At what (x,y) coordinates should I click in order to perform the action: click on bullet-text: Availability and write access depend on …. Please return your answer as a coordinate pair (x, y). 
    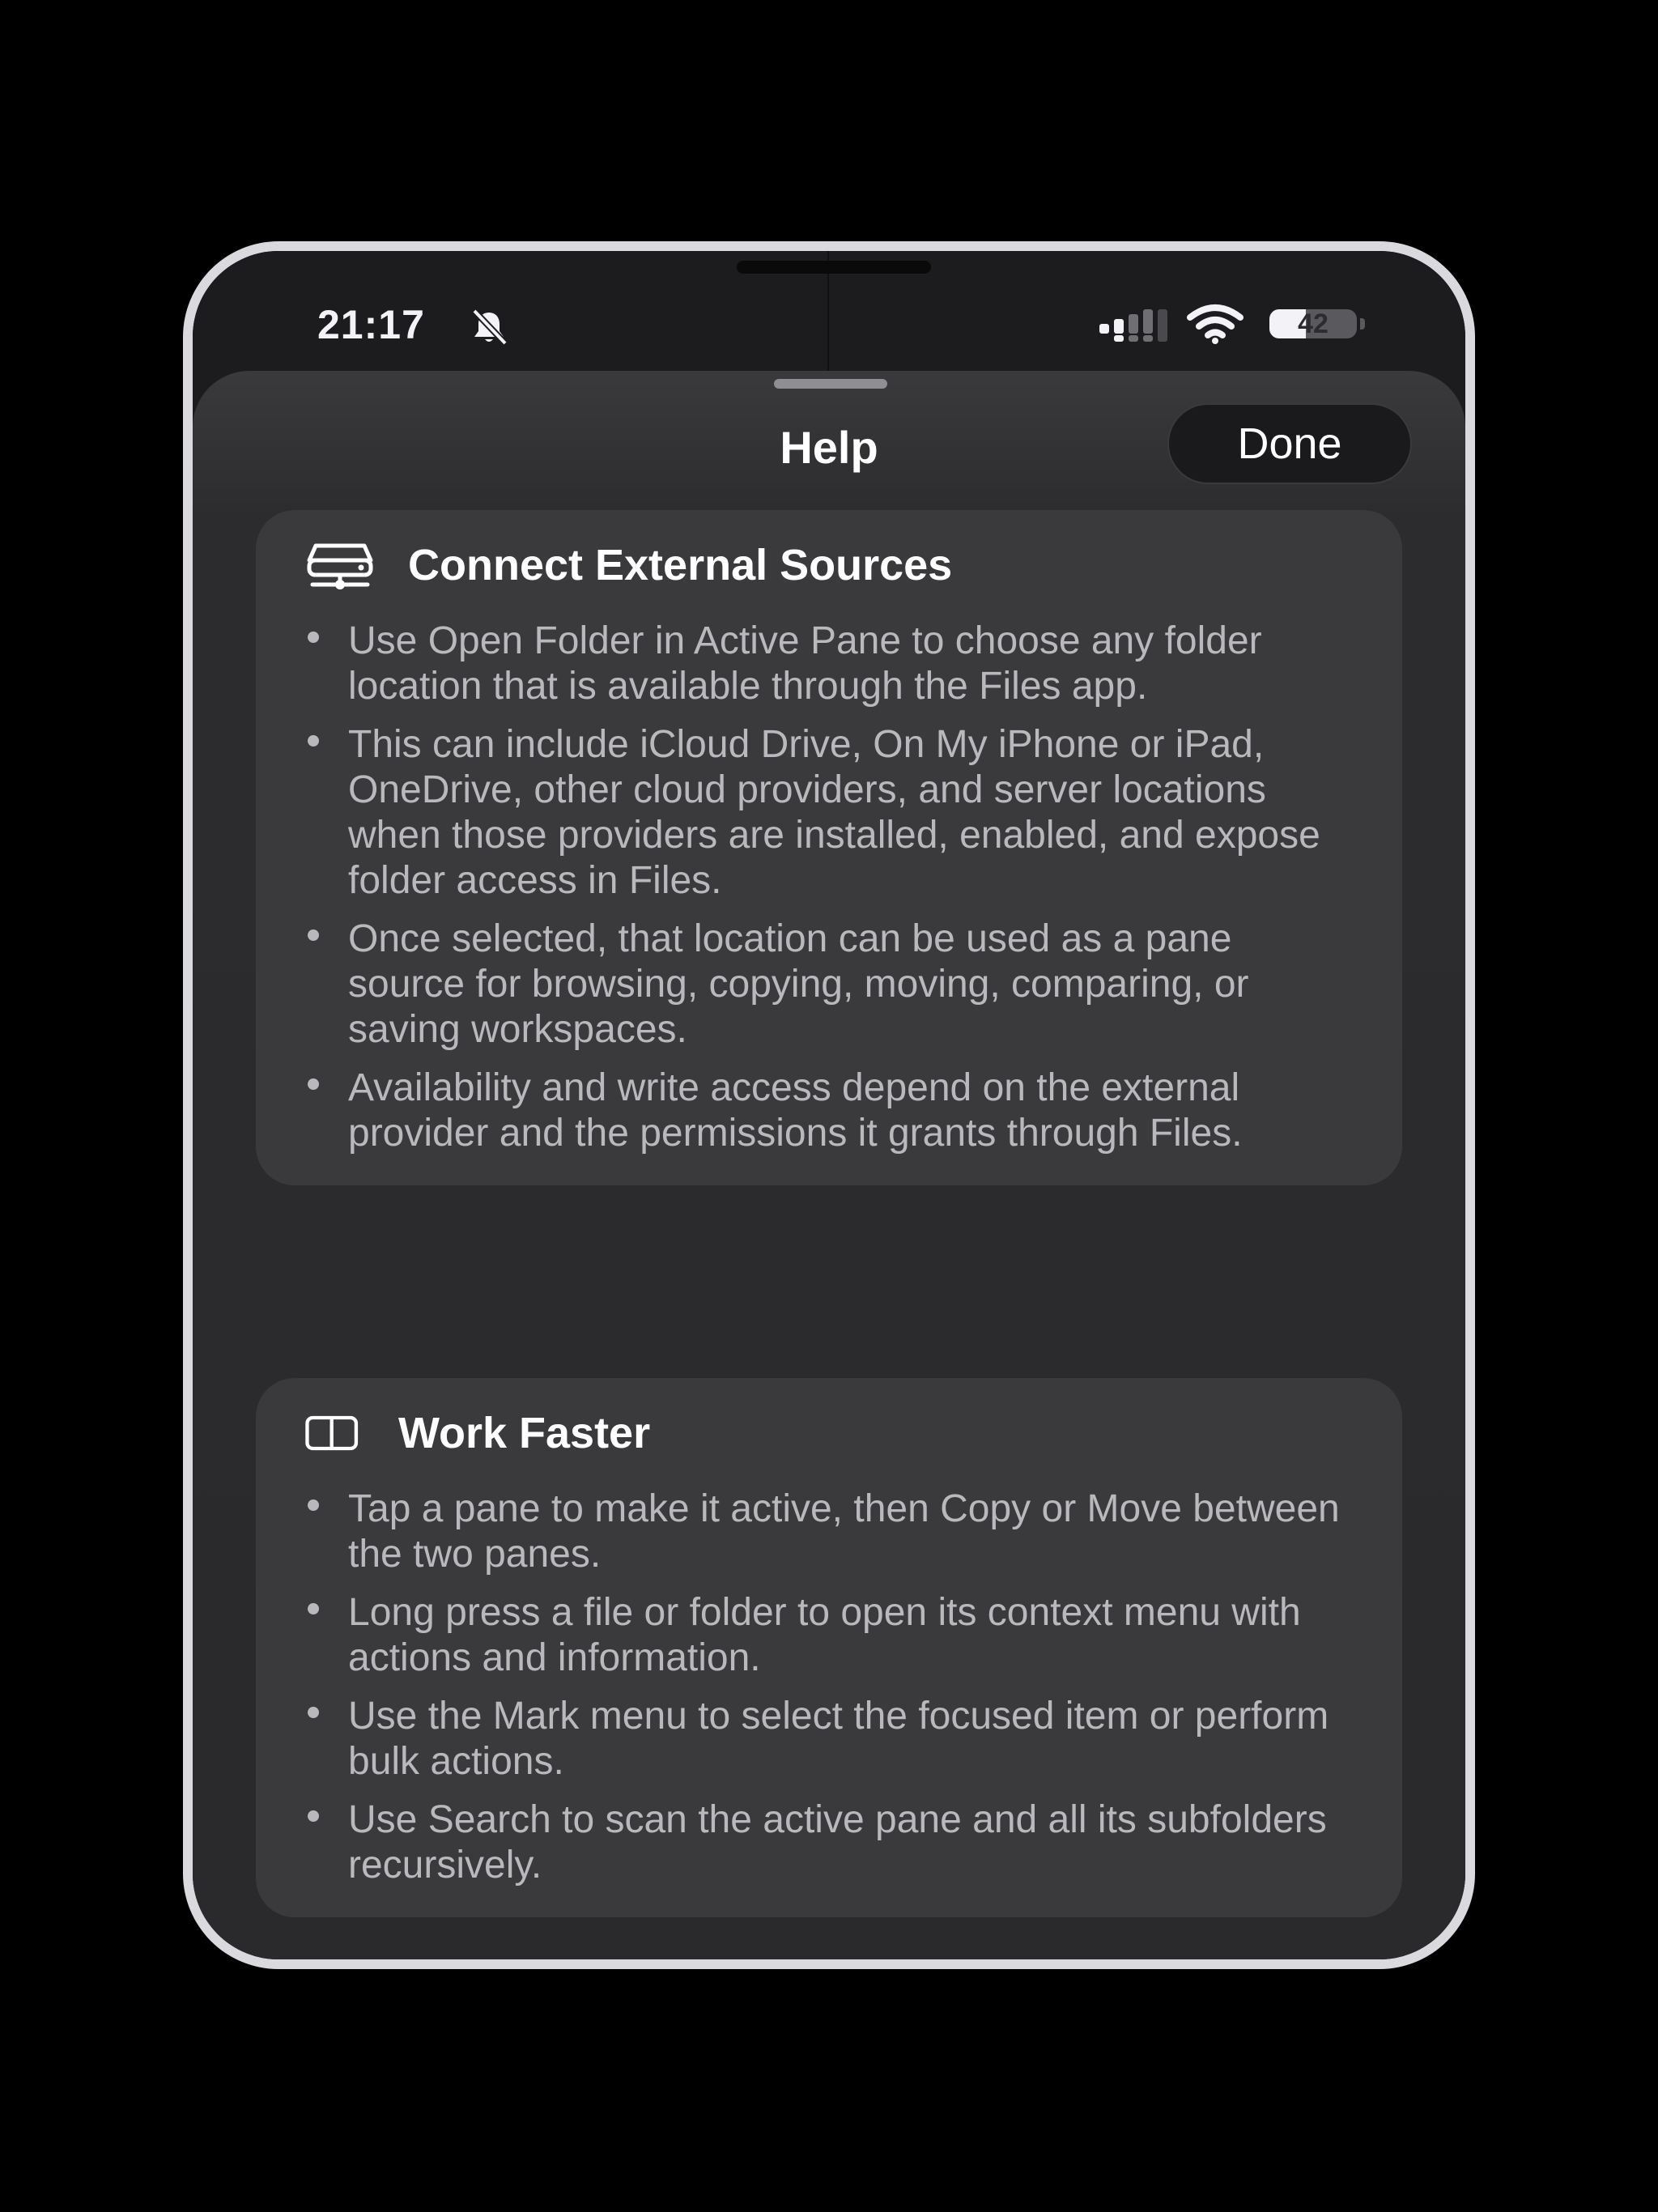
    Looking at the image, I should click on (795, 1111).